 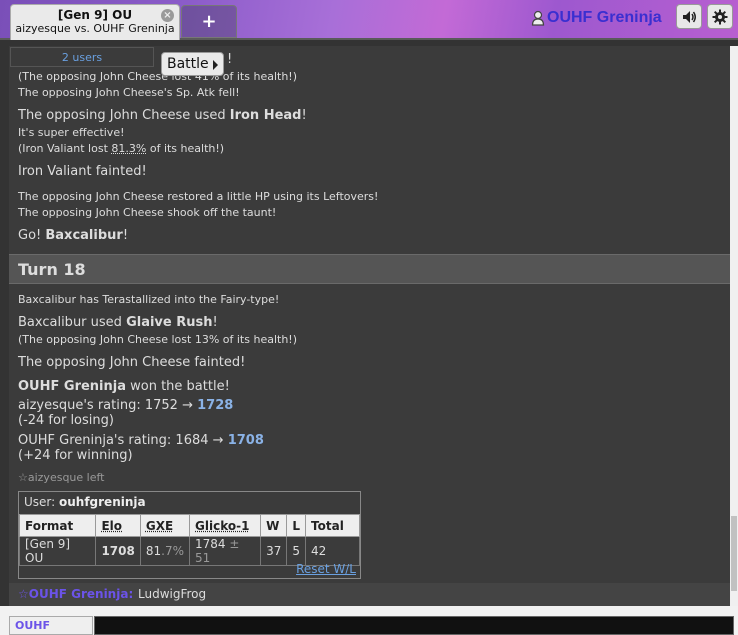 I want to click on settings-button, so click(x=720, y=16).